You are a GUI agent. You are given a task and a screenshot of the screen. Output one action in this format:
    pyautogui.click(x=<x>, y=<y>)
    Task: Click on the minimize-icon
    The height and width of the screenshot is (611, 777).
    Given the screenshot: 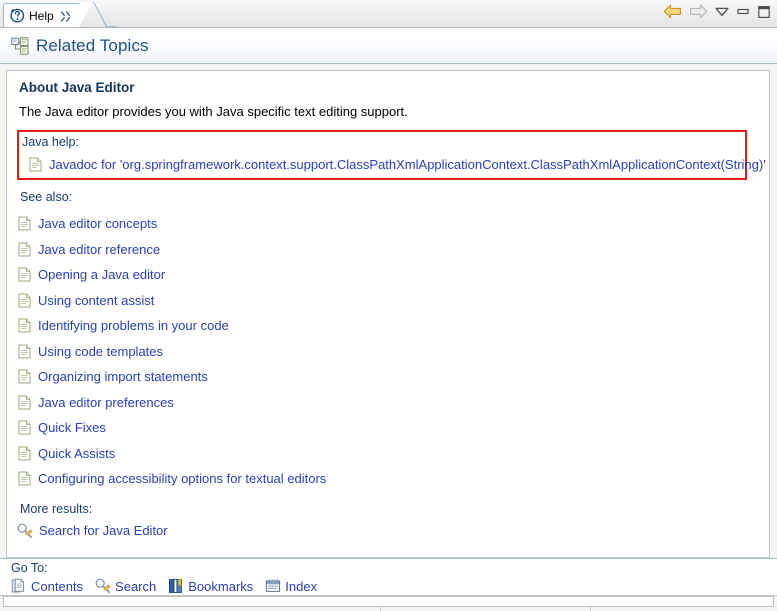 What is the action you would take?
    pyautogui.click(x=743, y=12)
    